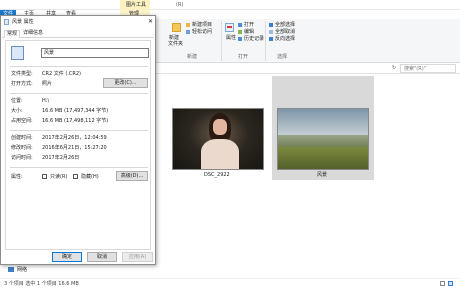  Describe the element at coordinates (231, 38) in the screenshot. I see `properties-label: 属性` at that location.